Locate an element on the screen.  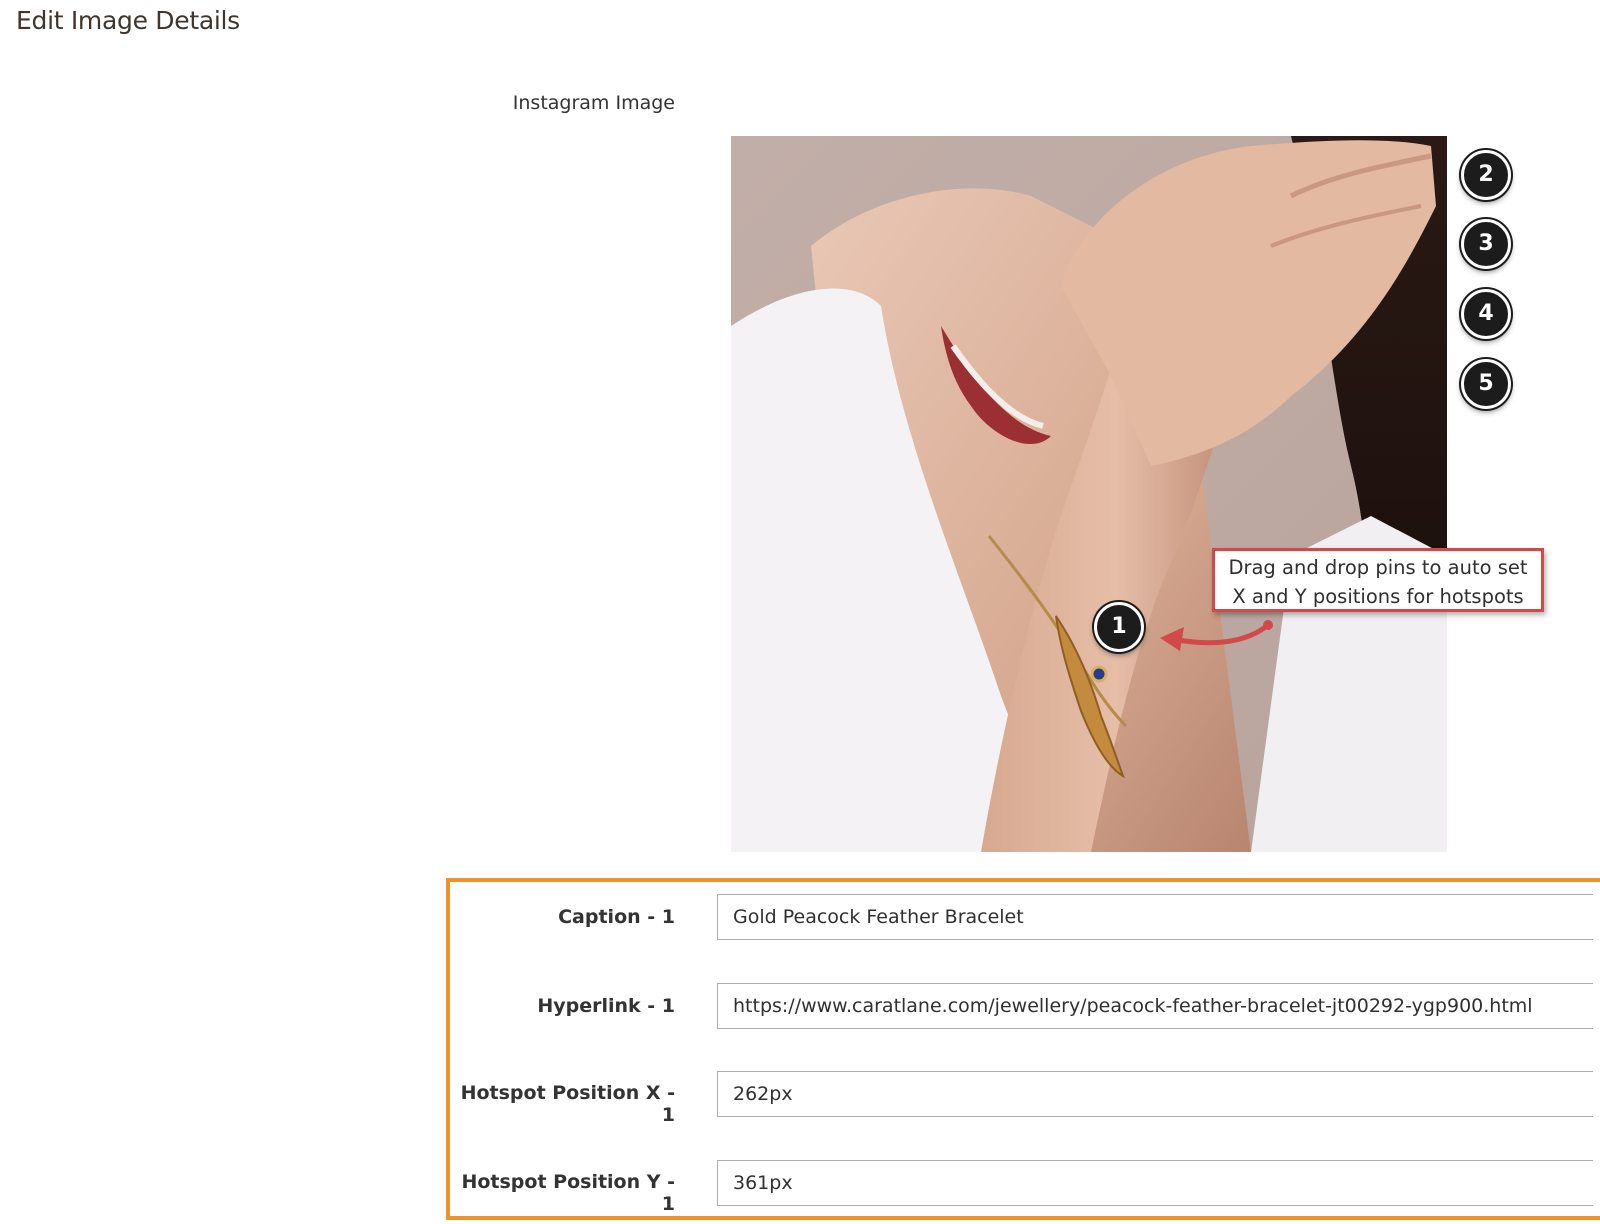
hotspot-pin-1: 1 is located at coordinates (1119, 627).